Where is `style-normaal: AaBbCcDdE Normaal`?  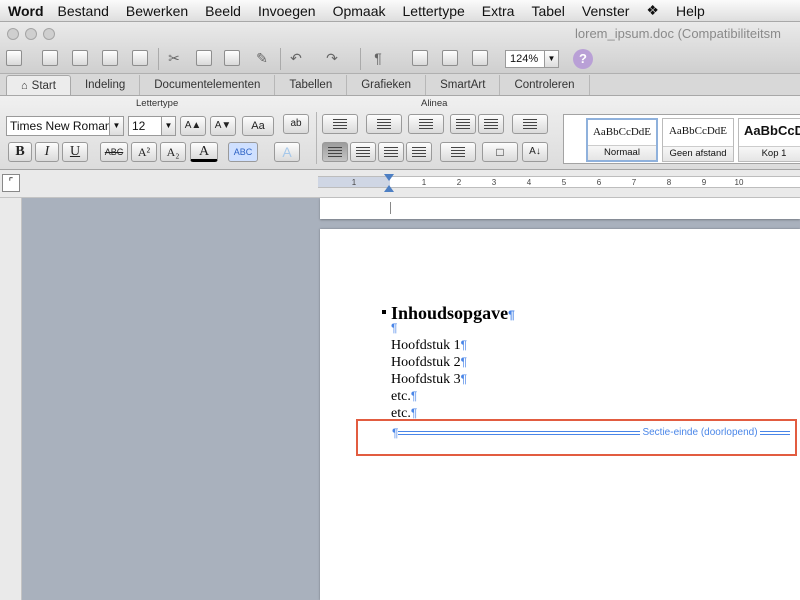 style-normaal: AaBbCcDdE Normaal is located at coordinates (622, 140).